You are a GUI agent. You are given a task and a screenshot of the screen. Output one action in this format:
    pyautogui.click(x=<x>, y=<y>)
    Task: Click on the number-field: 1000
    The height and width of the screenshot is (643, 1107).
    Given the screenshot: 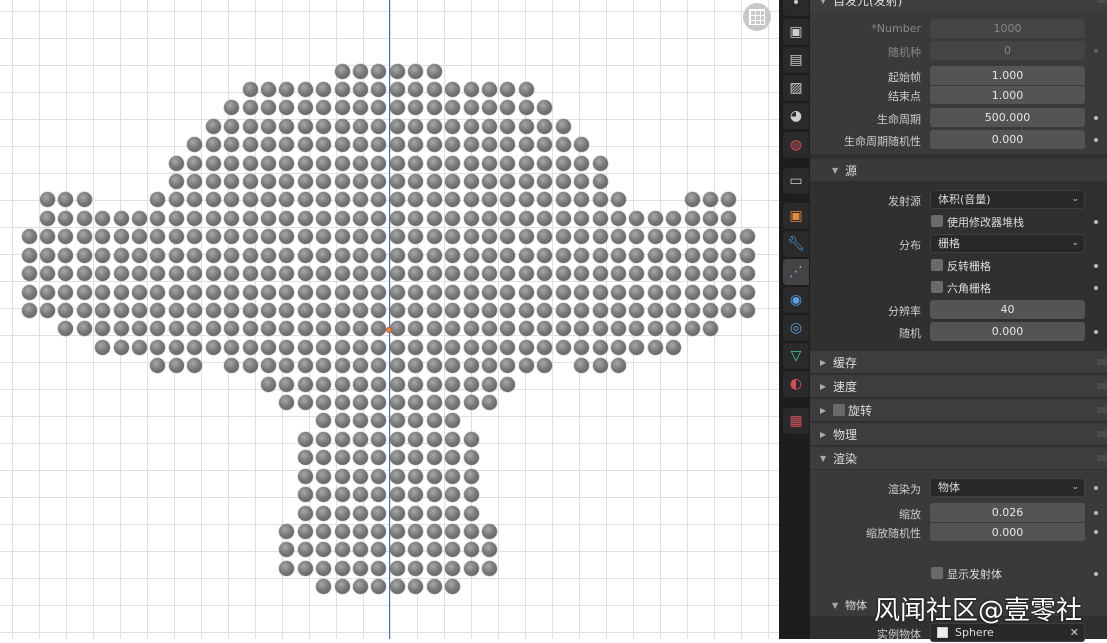 What is the action you would take?
    pyautogui.click(x=1007, y=28)
    